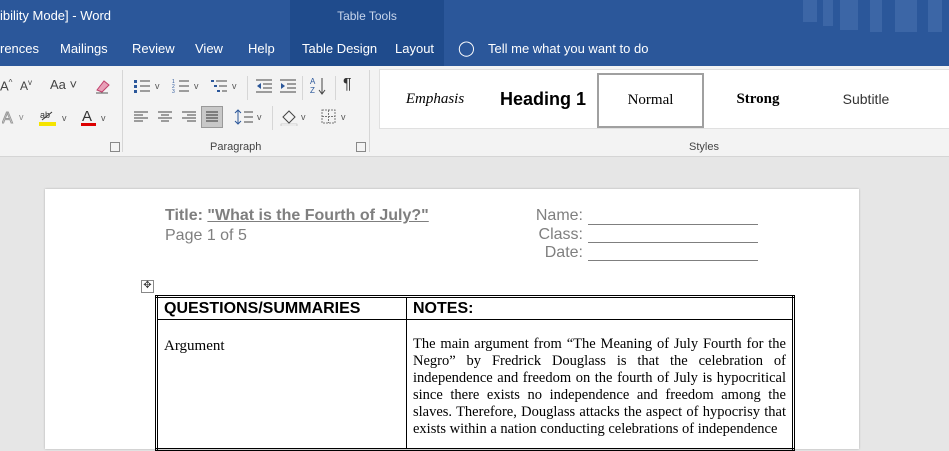 The image size is (949, 451). I want to click on style-normal: Normal, so click(650, 100).